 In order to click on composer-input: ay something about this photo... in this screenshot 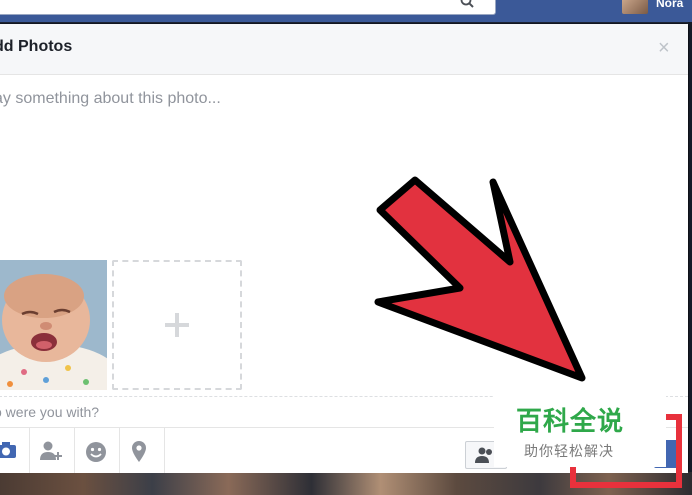, I will do `click(297, 99)`.